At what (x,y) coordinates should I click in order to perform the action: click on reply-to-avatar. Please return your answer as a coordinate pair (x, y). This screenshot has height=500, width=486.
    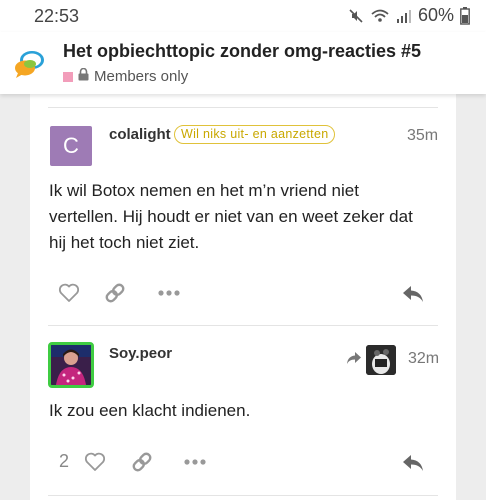
    Looking at the image, I should click on (381, 360).